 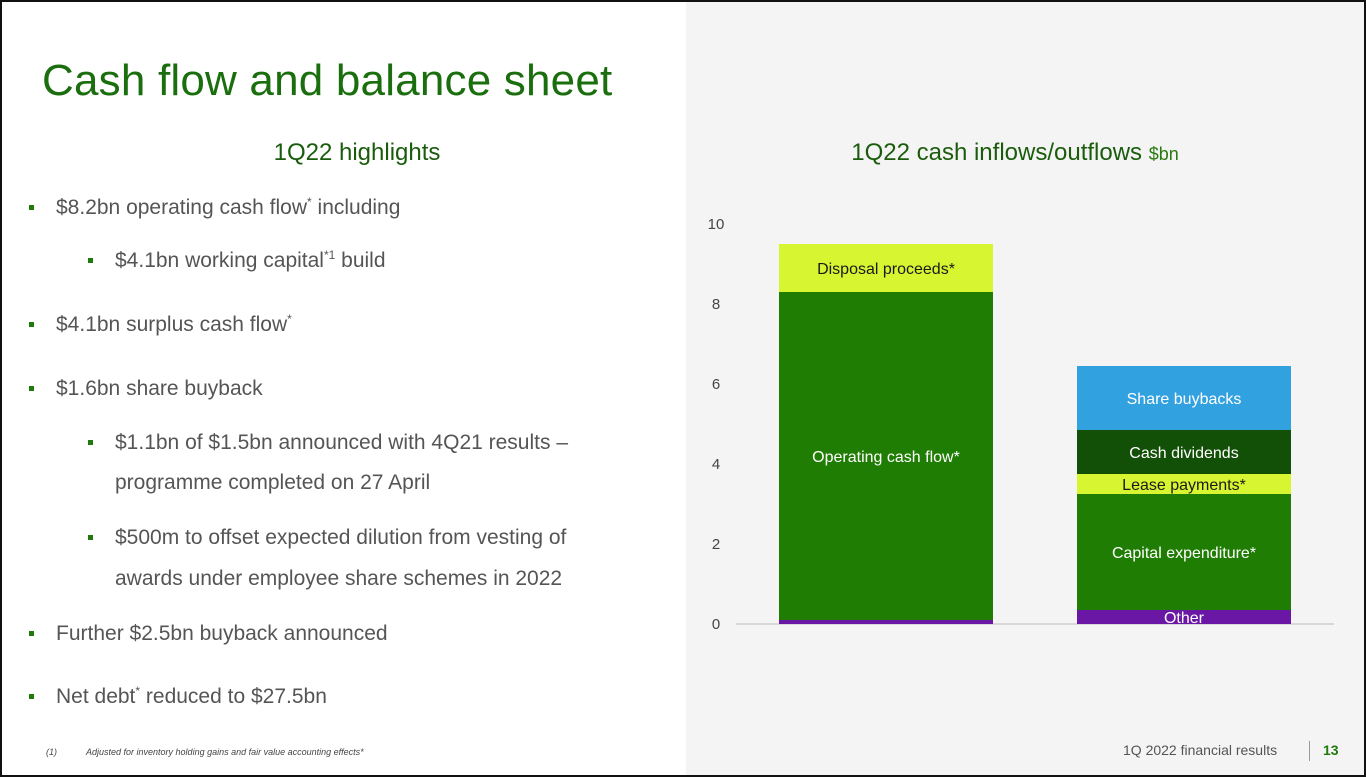 What do you see at coordinates (1309, 751) in the screenshot?
I see `footer-divider` at bounding box center [1309, 751].